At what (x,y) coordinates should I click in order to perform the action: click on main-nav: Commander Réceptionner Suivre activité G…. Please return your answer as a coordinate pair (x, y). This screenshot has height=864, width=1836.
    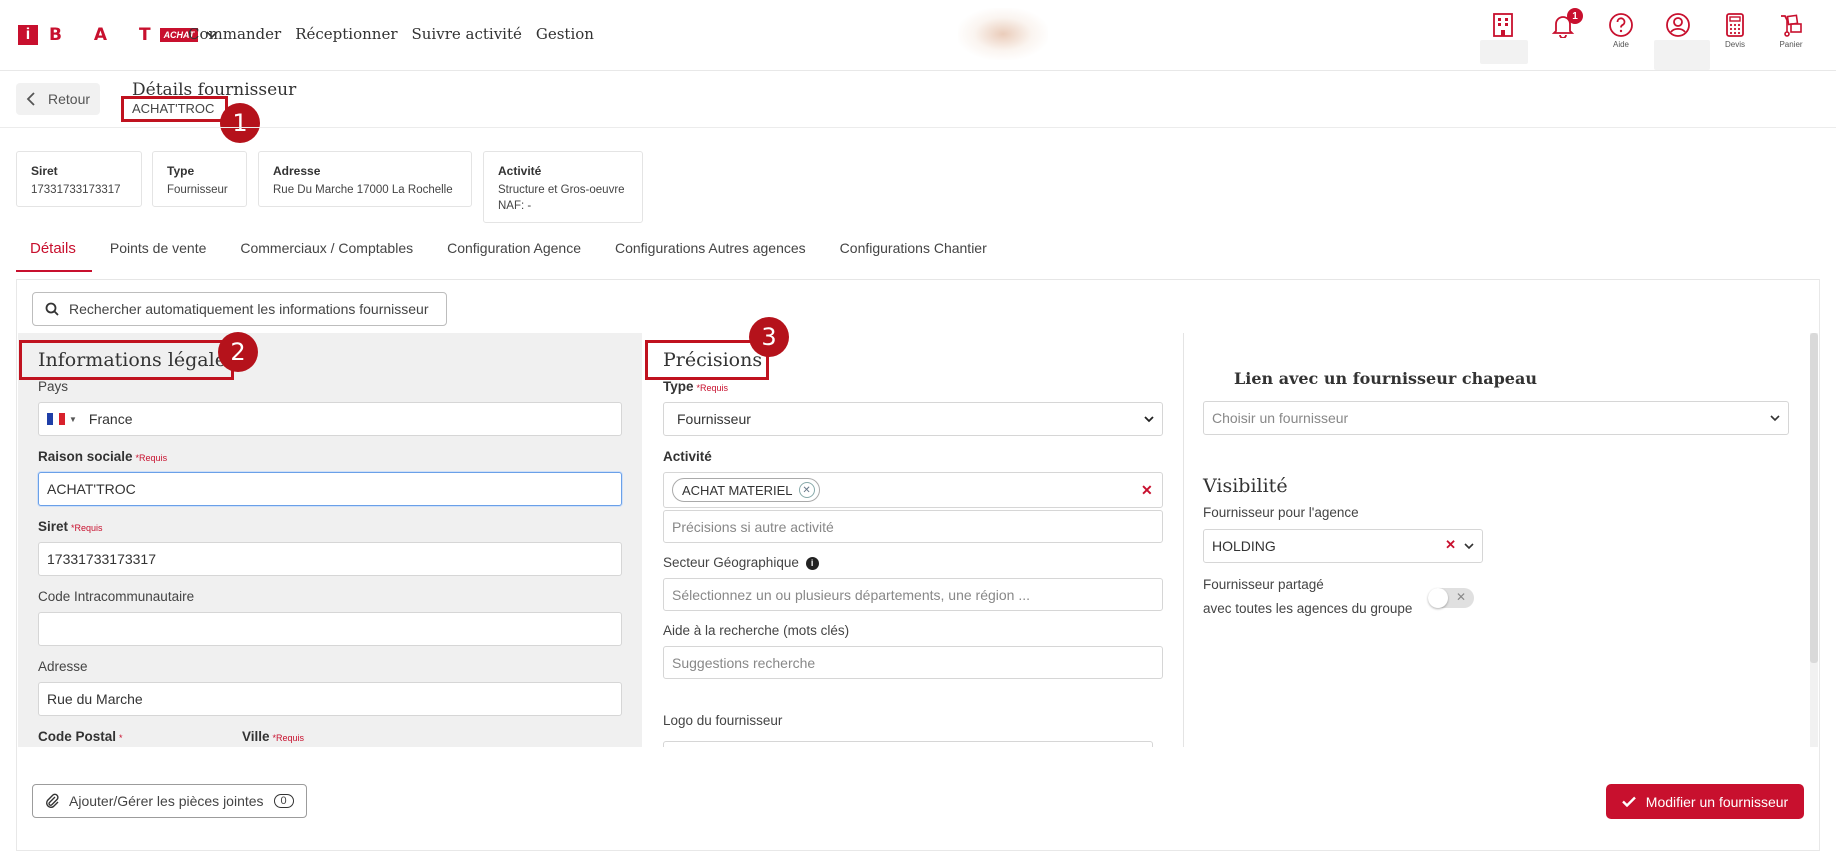
    Looking at the image, I should click on (391, 34).